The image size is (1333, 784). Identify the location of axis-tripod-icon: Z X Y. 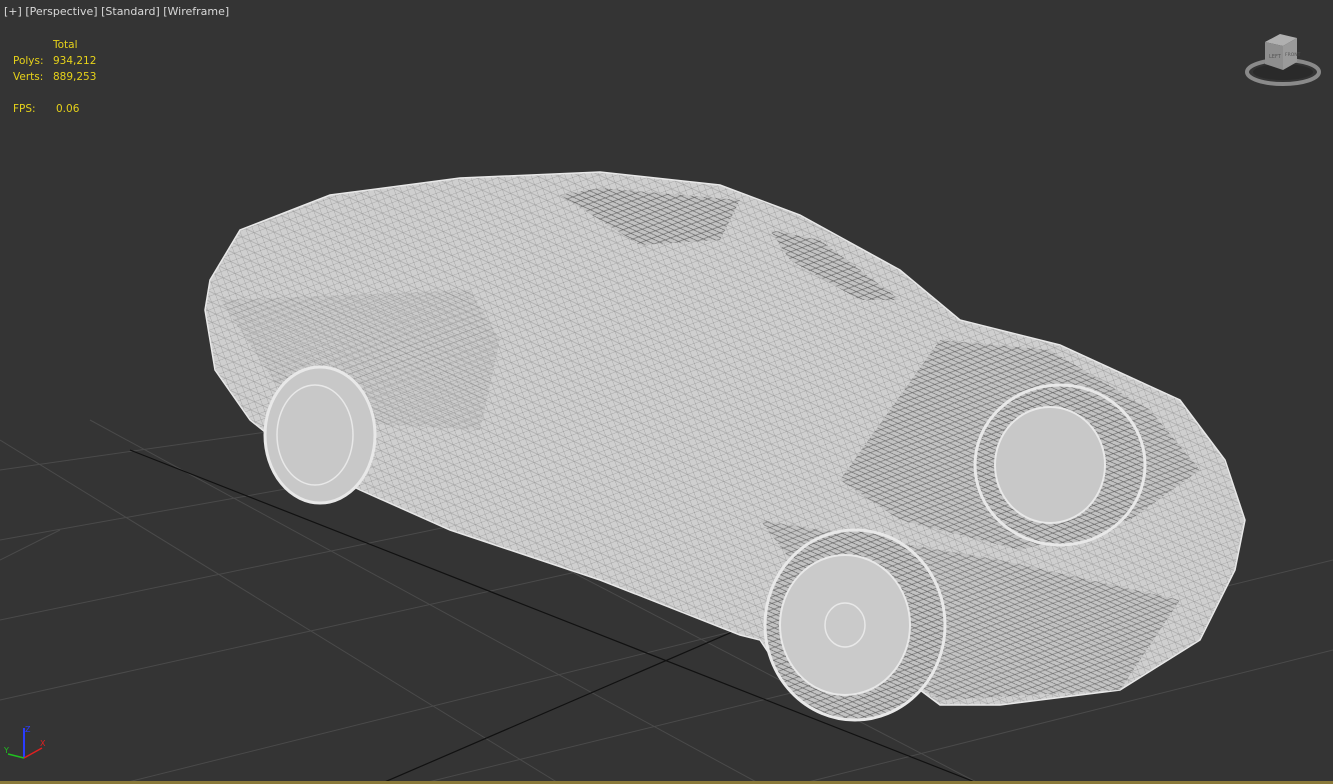
(24, 742).